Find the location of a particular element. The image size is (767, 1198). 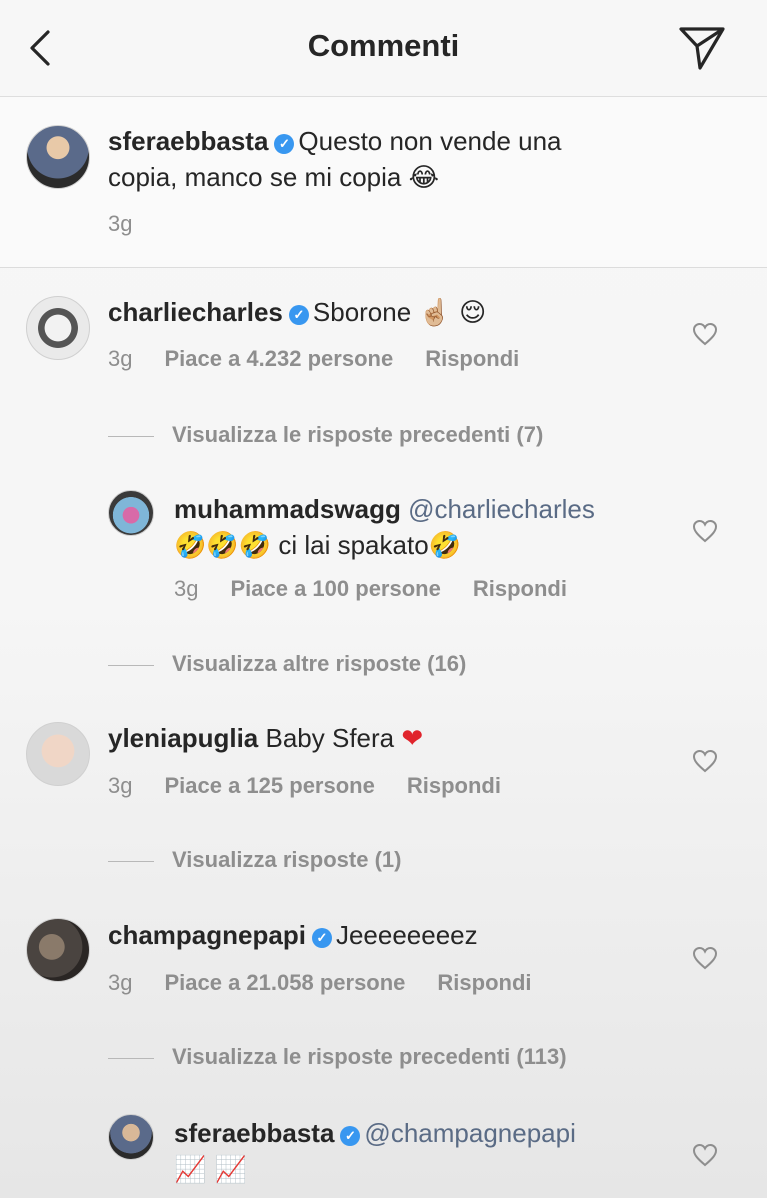

likes-count: Piace a 4.232 persone is located at coordinates (278, 358).